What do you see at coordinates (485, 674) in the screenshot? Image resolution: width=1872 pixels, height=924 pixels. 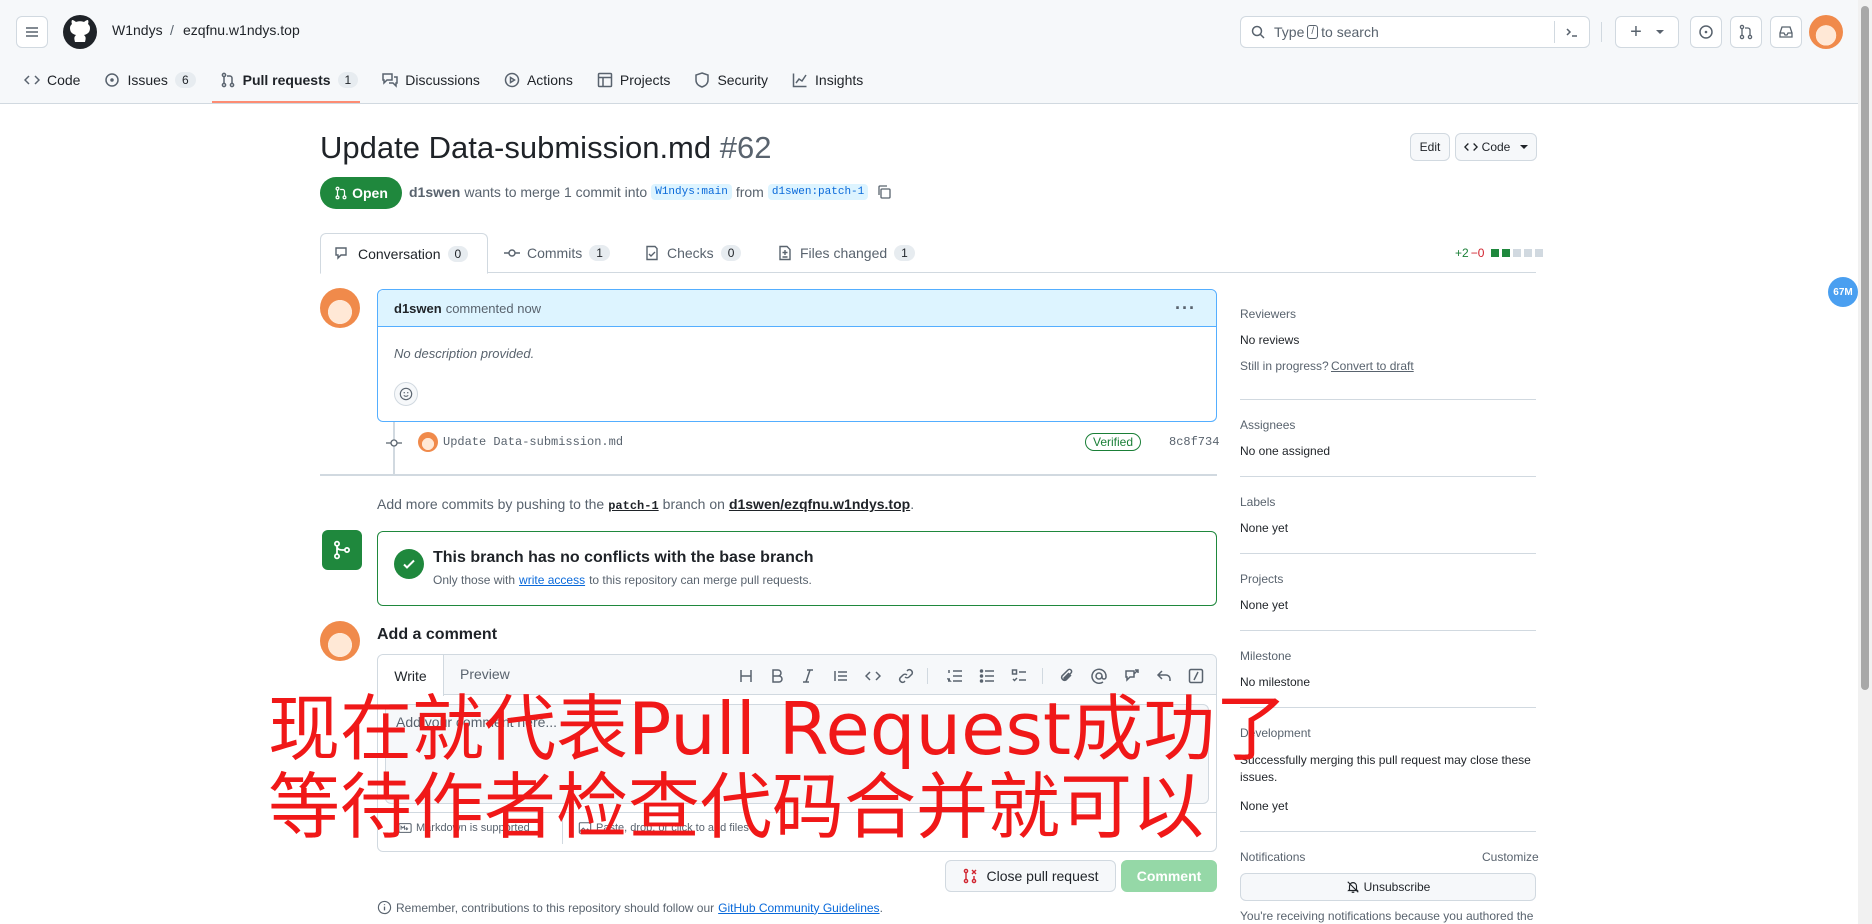 I see `tab-preview: Preview` at bounding box center [485, 674].